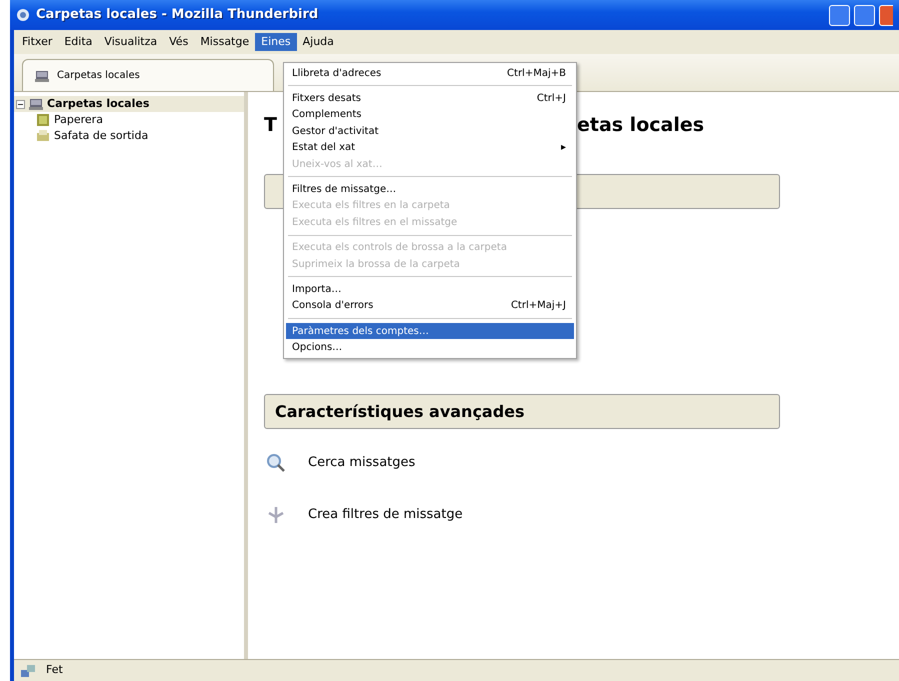 The image size is (899, 681). I want to click on menu-item: Llibreta d'adreces Ctrl+Maj+B, so click(430, 73).